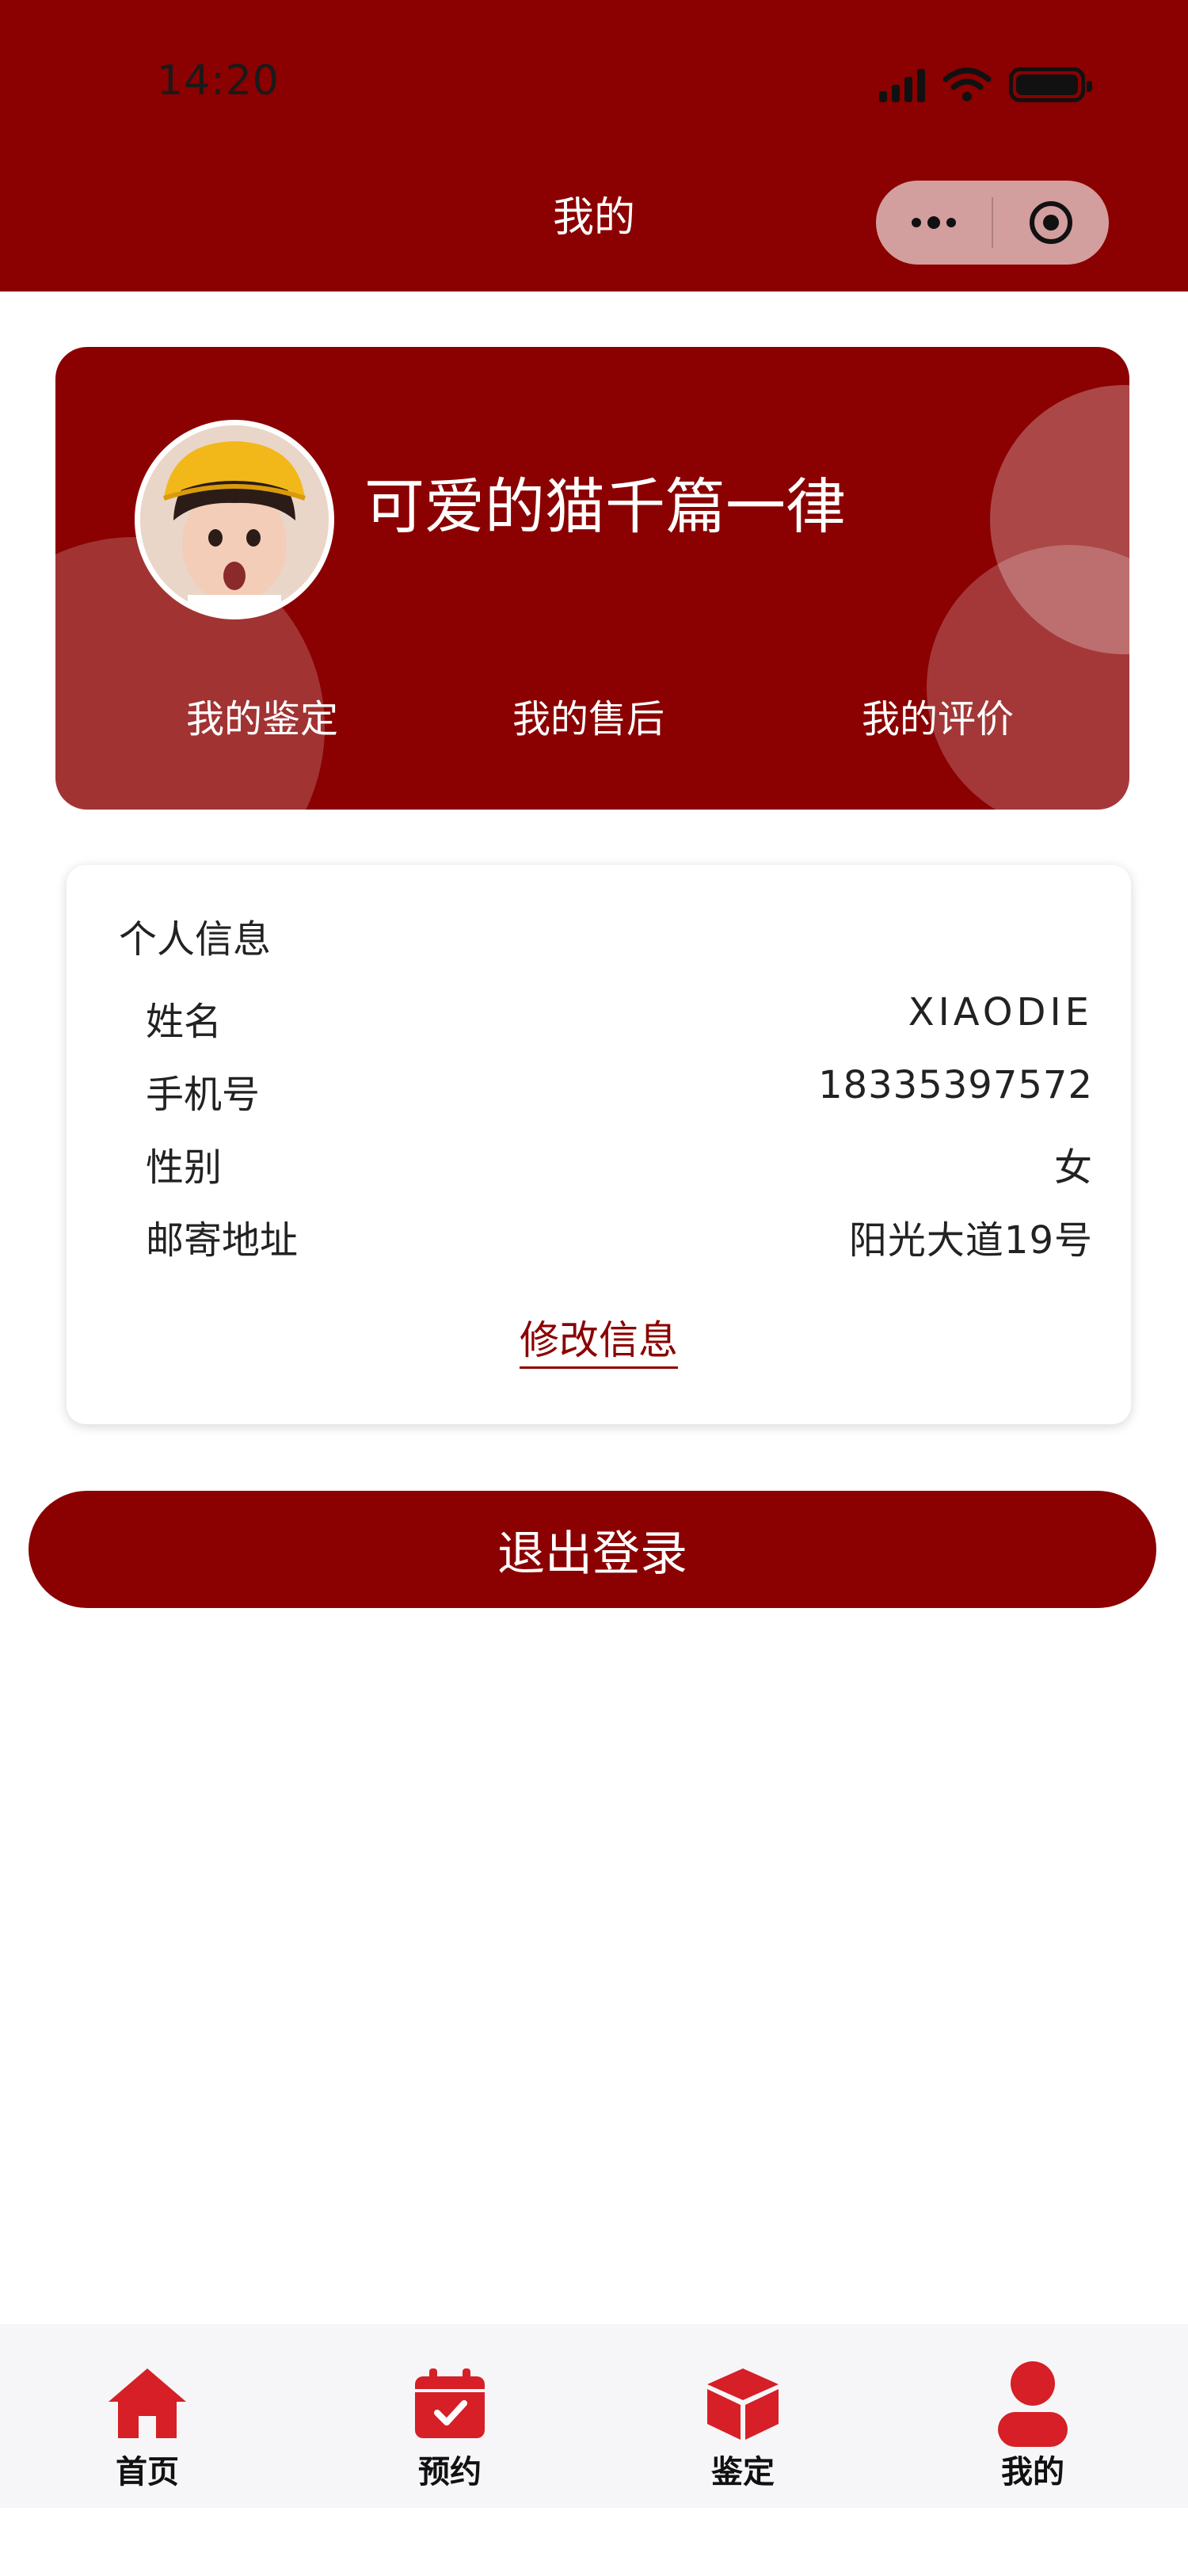 The height and width of the screenshot is (2576, 1188). I want to click on avatar-image, so click(234, 519).